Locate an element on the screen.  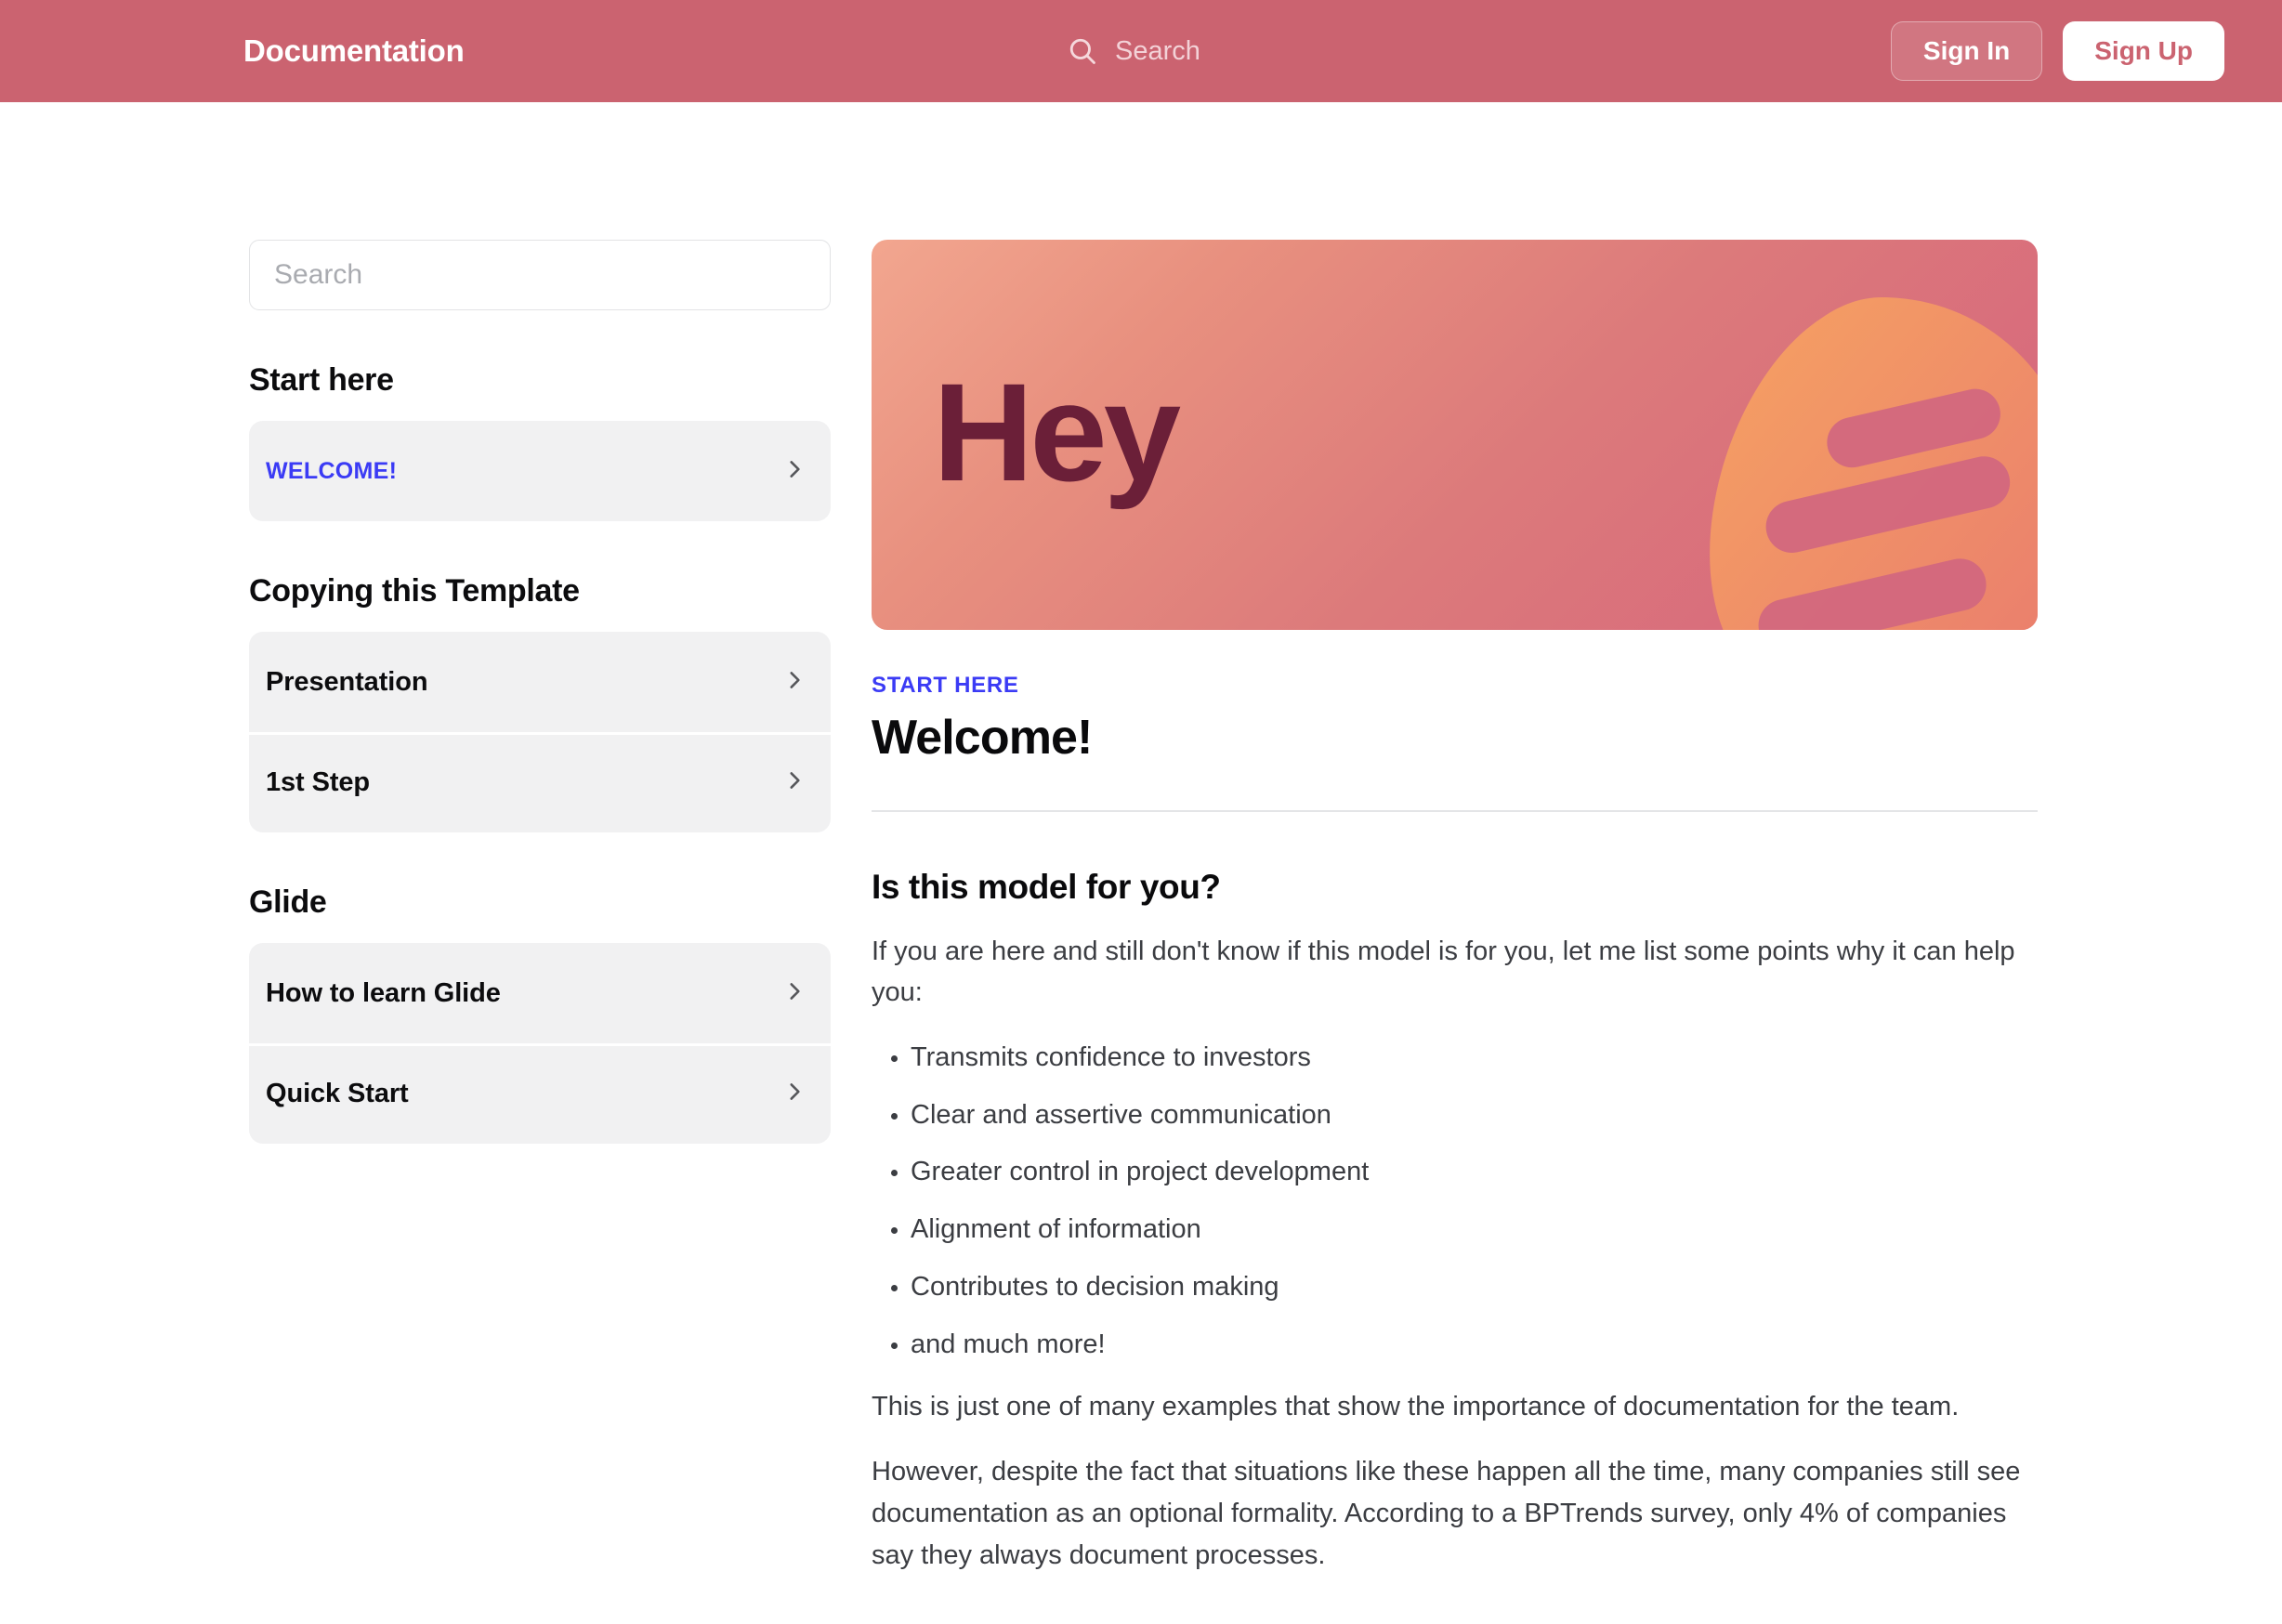
sign-up-button: Sign Up is located at coordinates (2143, 51).